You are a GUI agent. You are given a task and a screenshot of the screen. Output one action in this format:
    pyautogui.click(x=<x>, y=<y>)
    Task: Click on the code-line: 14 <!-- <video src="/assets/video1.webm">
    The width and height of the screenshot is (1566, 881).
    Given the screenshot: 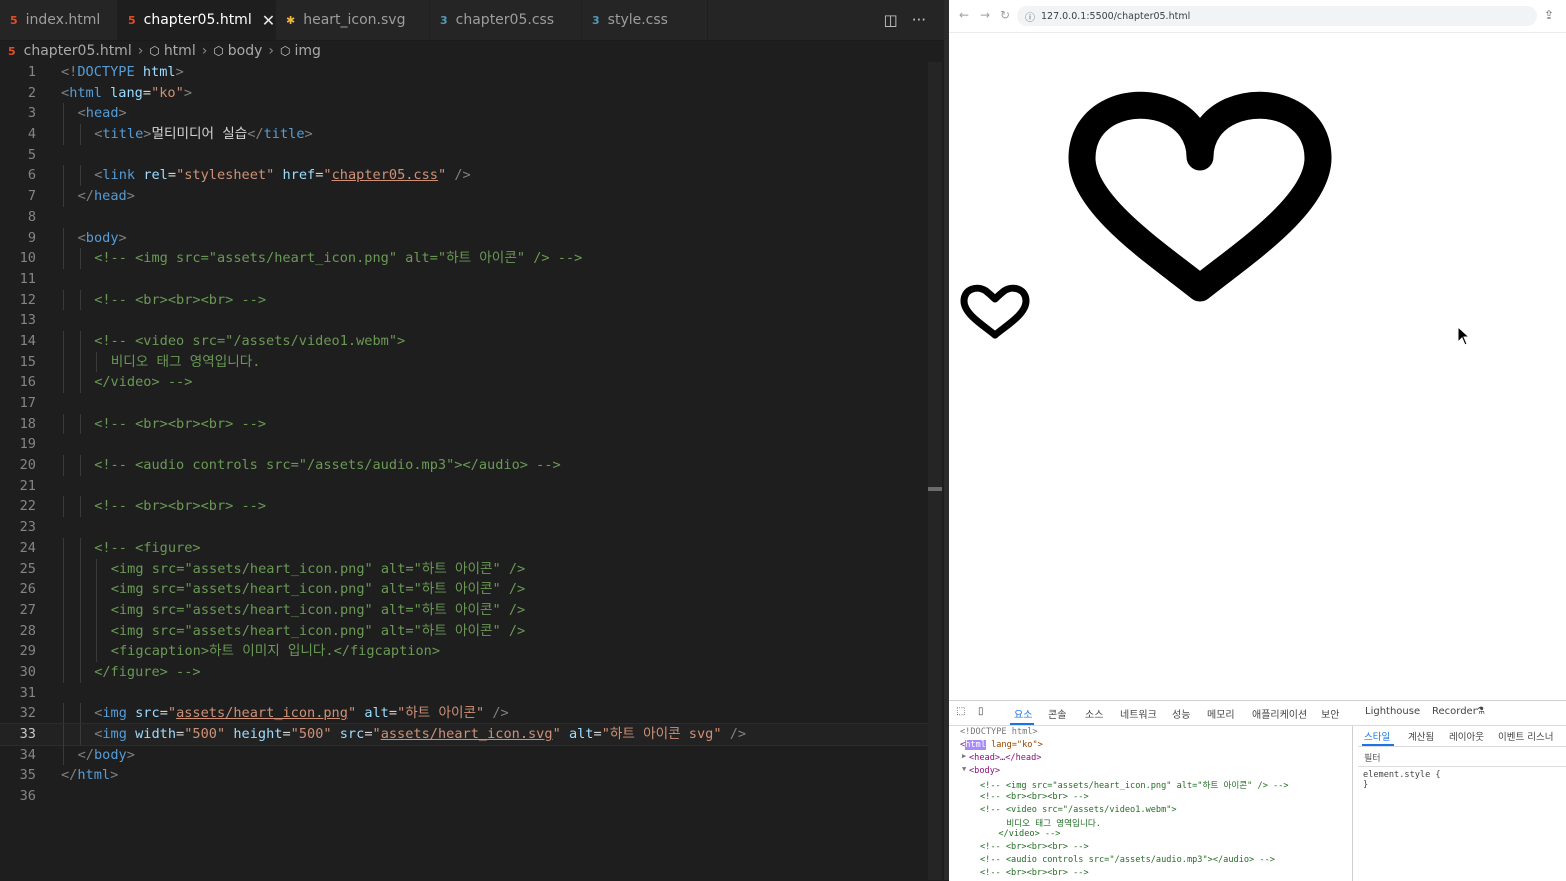 What is the action you would take?
    pyautogui.click(x=464, y=341)
    